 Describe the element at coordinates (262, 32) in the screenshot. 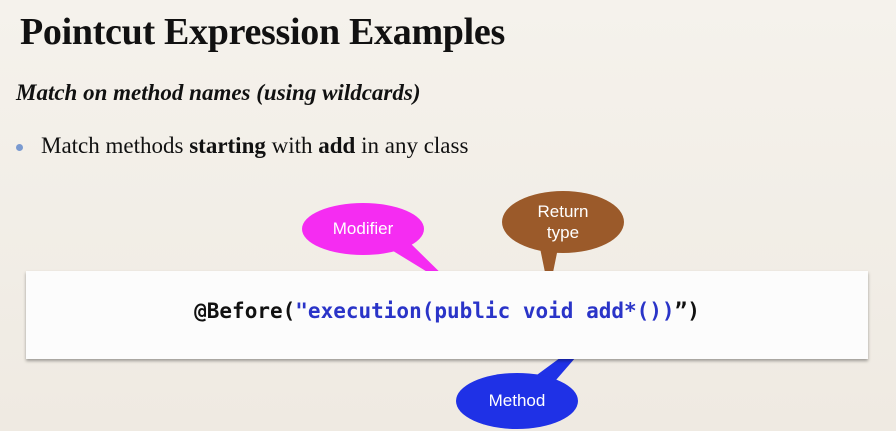

I see `slide-title: Pointcut Expression Examples` at that location.